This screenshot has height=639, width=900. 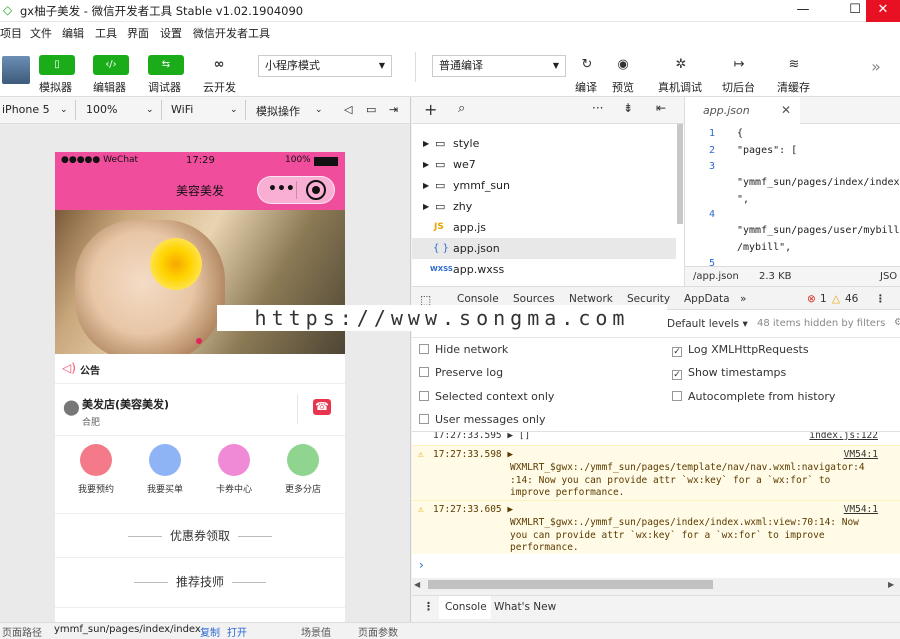 What do you see at coordinates (101, 109) in the screenshot?
I see `zoom-select: 100%` at bounding box center [101, 109].